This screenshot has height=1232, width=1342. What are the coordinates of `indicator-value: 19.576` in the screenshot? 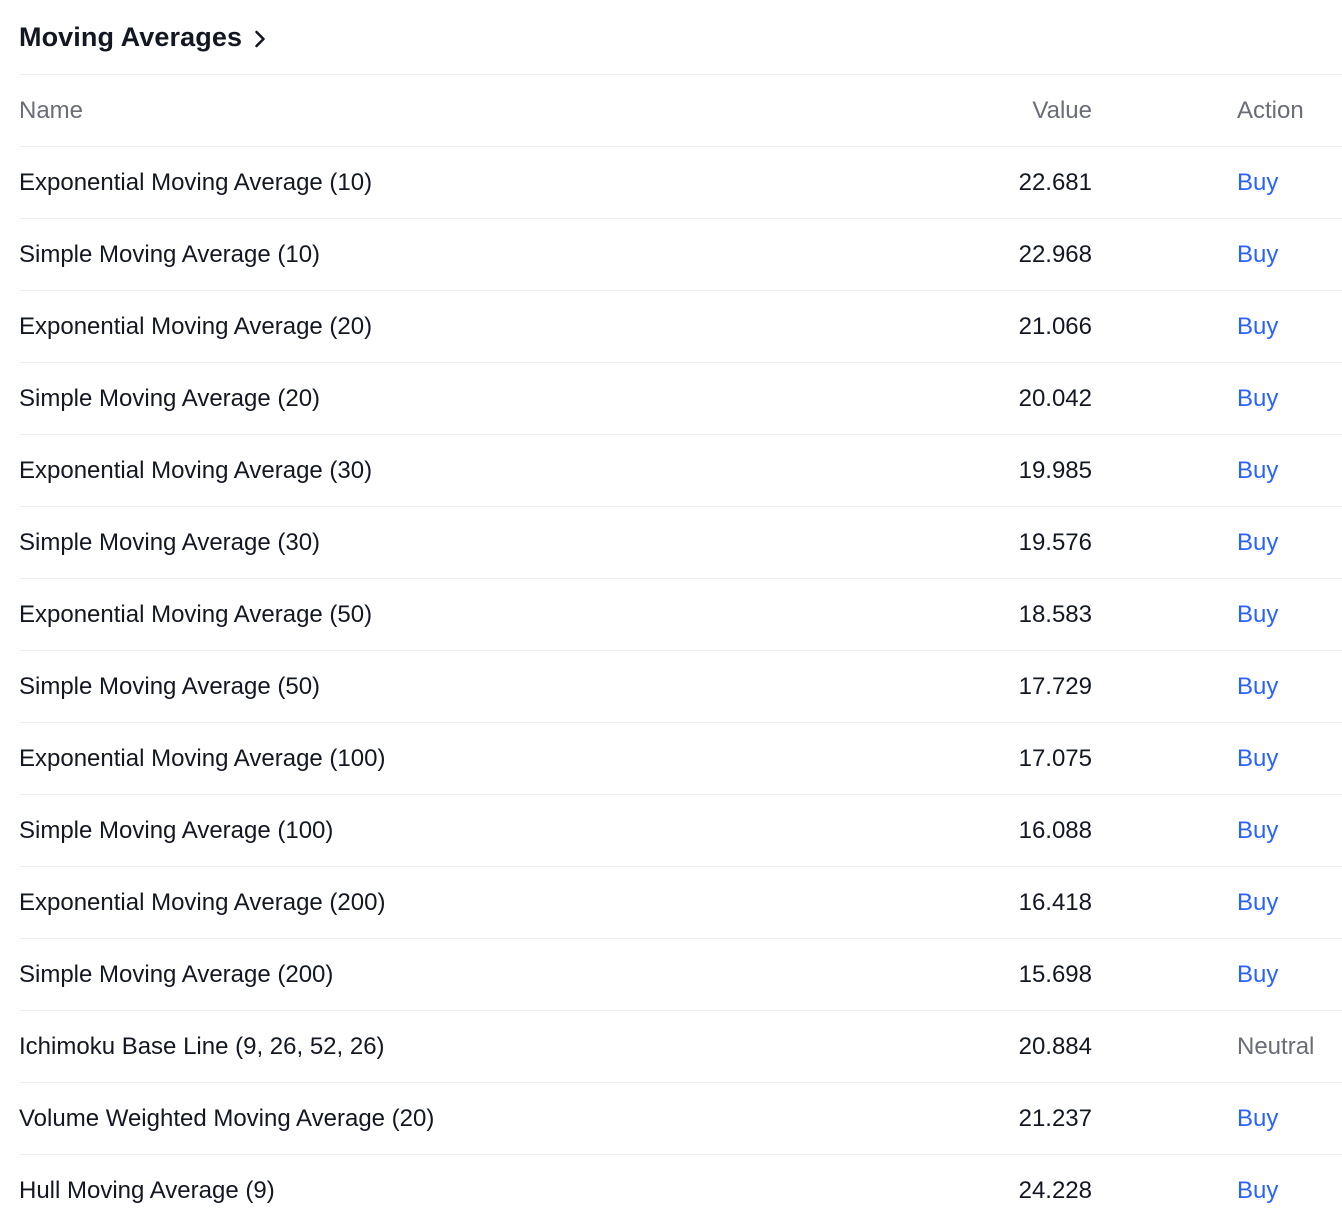 It's located at (995, 542).